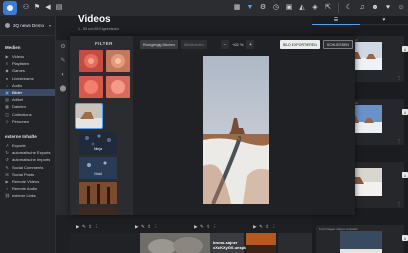 This screenshot has height=253, width=408. Describe the element at coordinates (17, 85) in the screenshot. I see `sidebar-item-label: Audio` at that location.